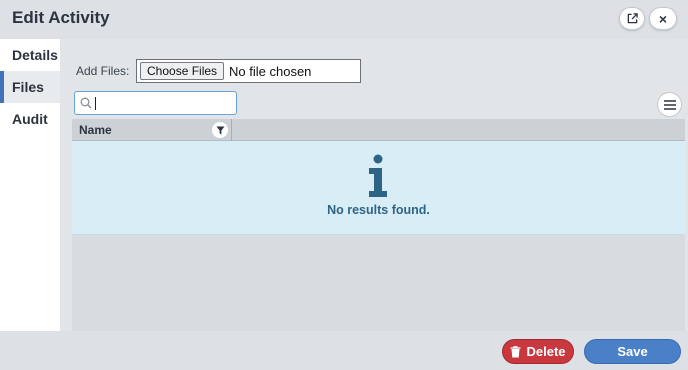 The width and height of the screenshot is (688, 370). I want to click on empty-message: No results found., so click(378, 210).